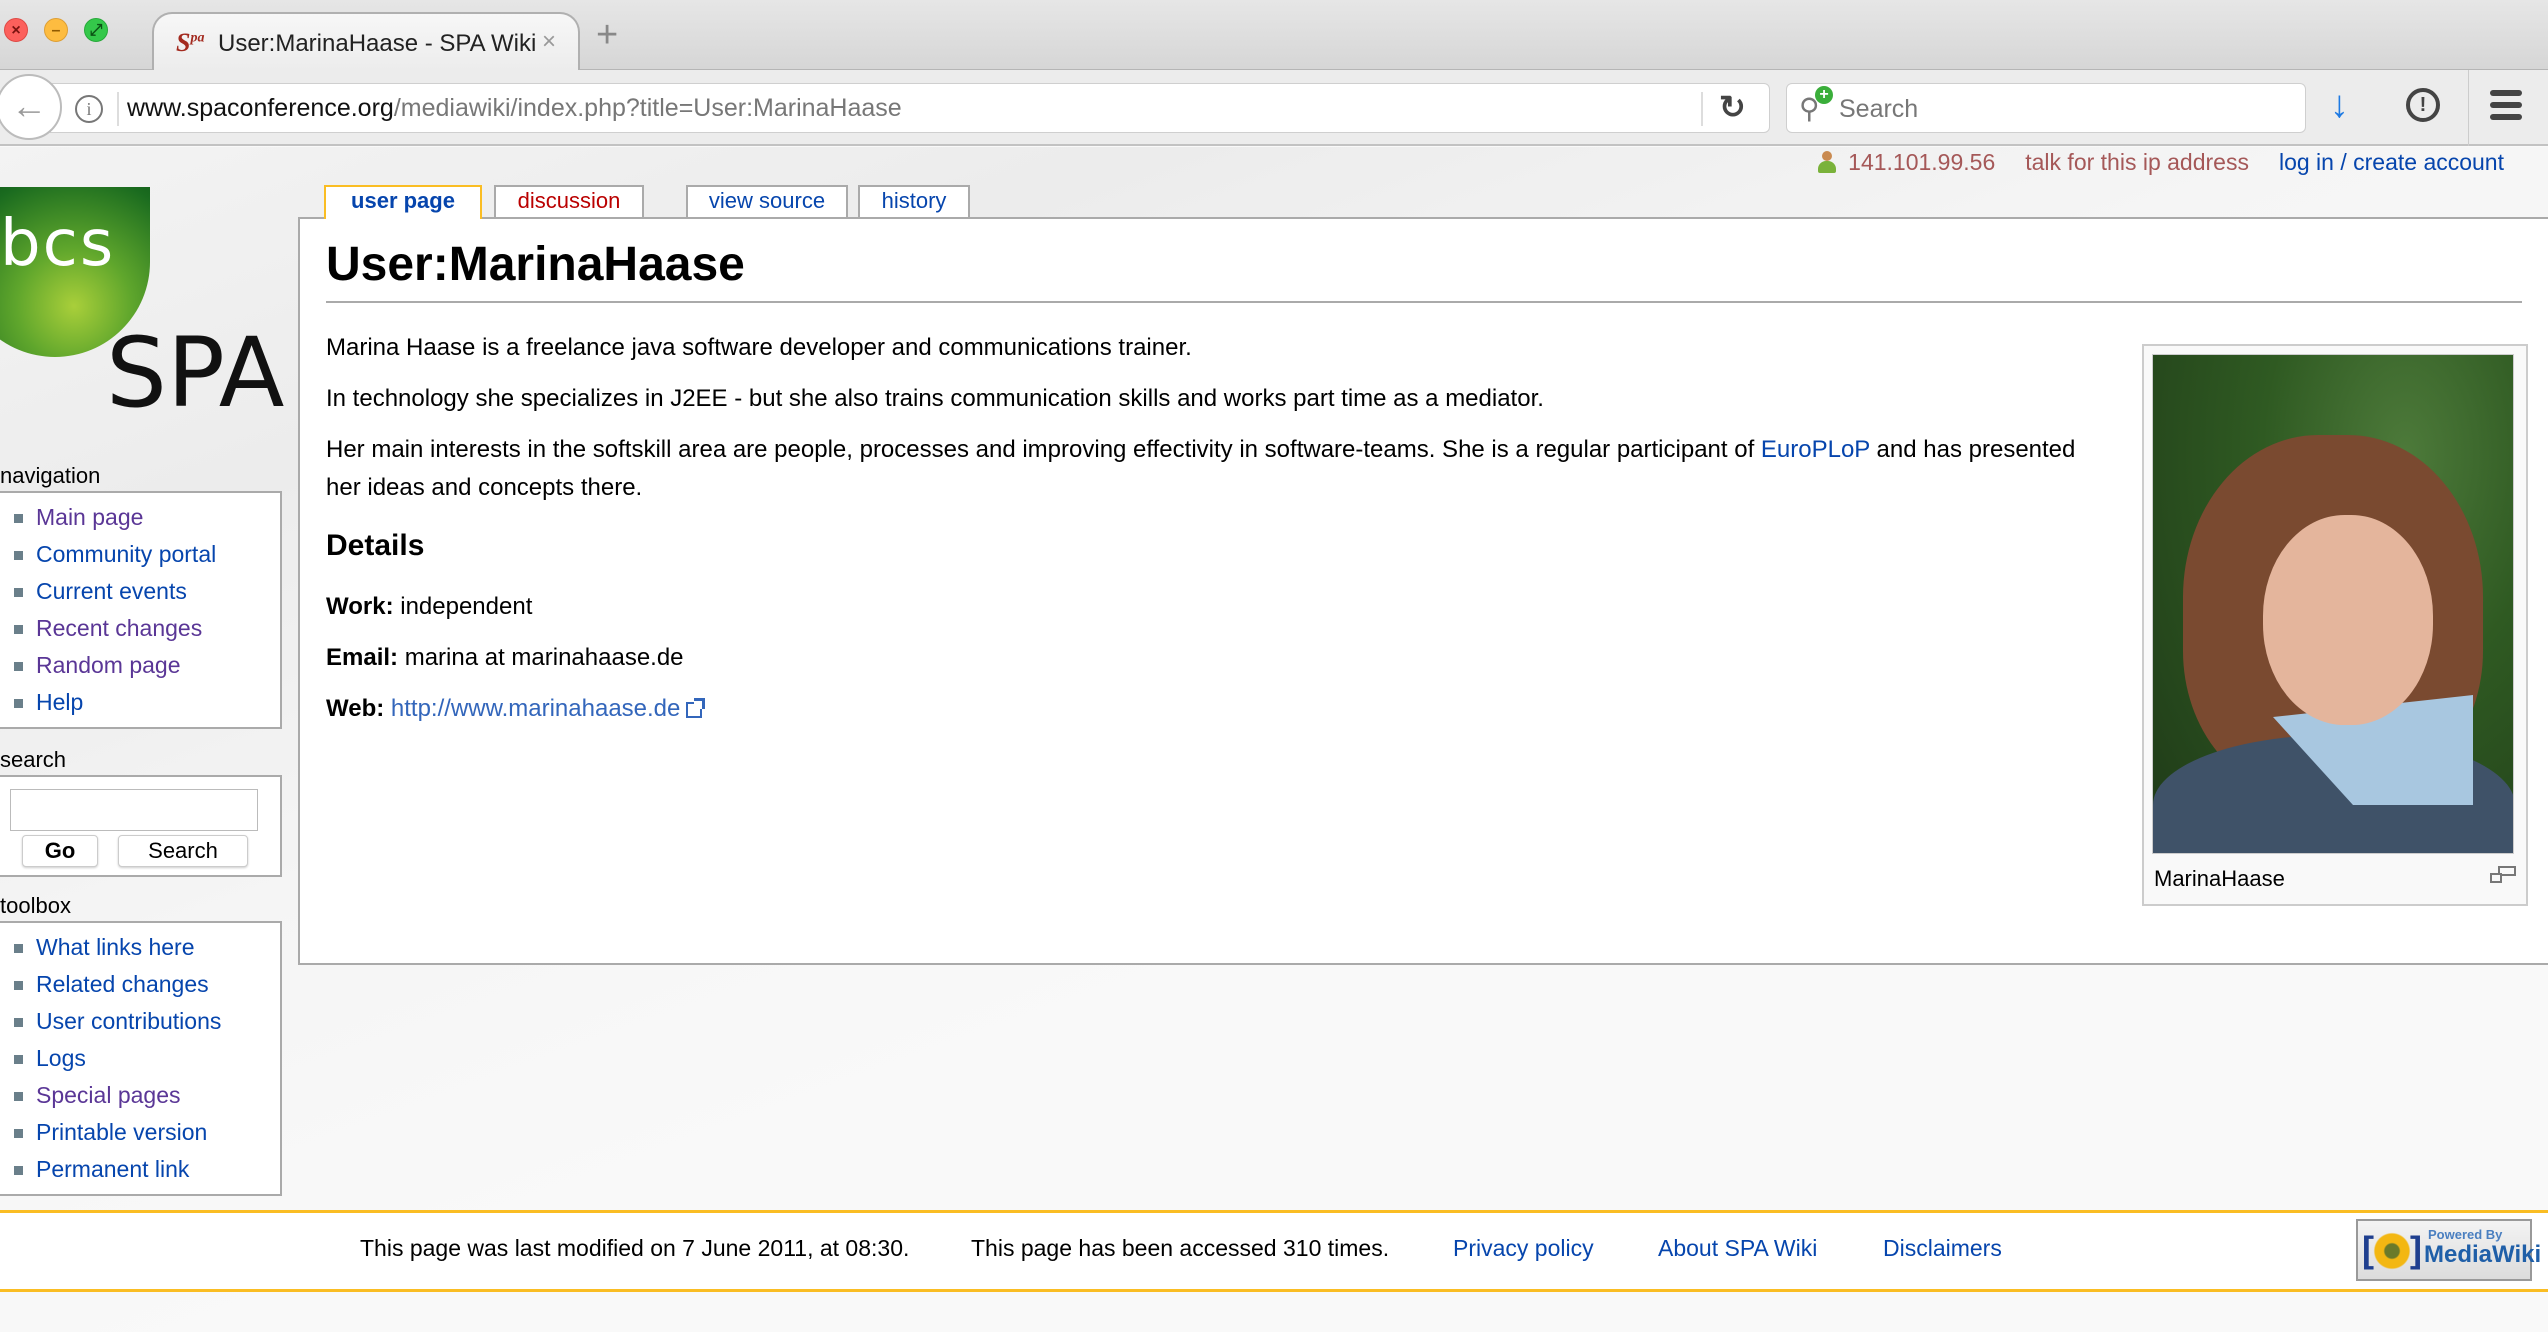 This screenshot has height=1332, width=2548. I want to click on sidebar-toolbox-item: Permanent link, so click(147, 1169).